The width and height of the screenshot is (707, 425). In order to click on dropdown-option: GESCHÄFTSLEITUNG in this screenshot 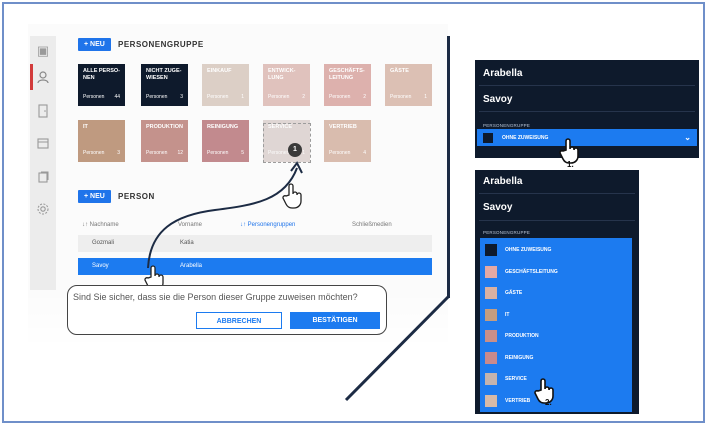, I will do `click(556, 272)`.